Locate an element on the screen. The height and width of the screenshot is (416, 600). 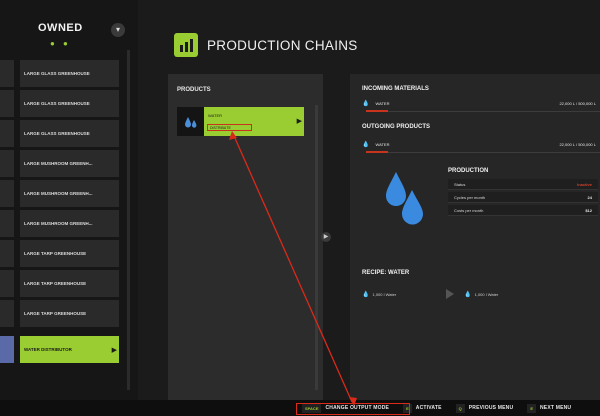
previous-menu-action: Q PREVIOUS MENU is located at coordinates (484, 408).